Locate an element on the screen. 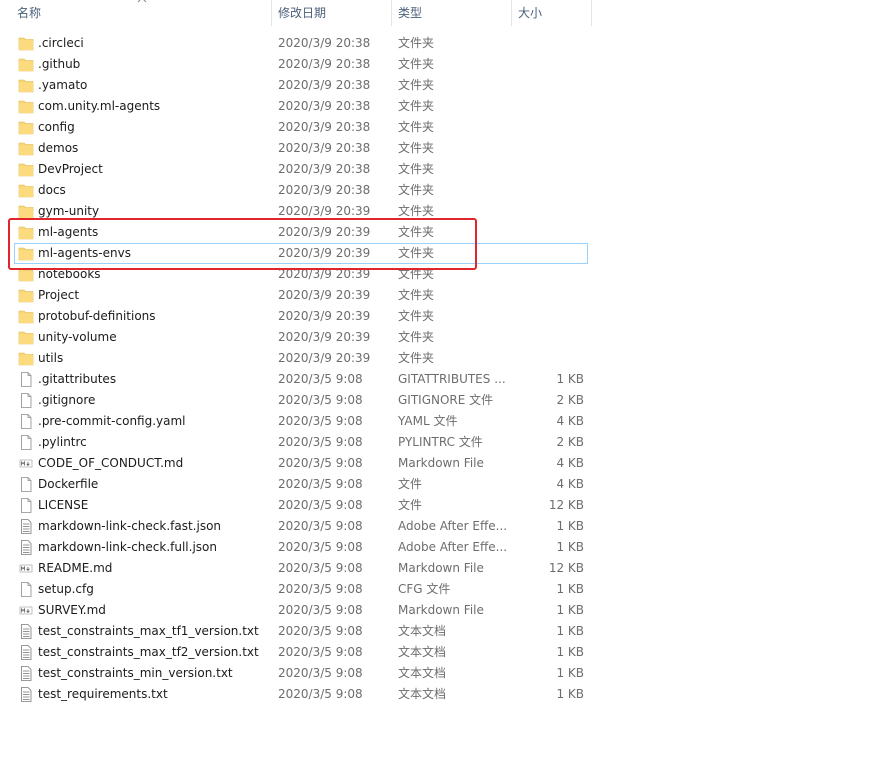 The image size is (872, 769). file-row: .github 2020/3/9 20:38 文件夹 is located at coordinates (300, 64).